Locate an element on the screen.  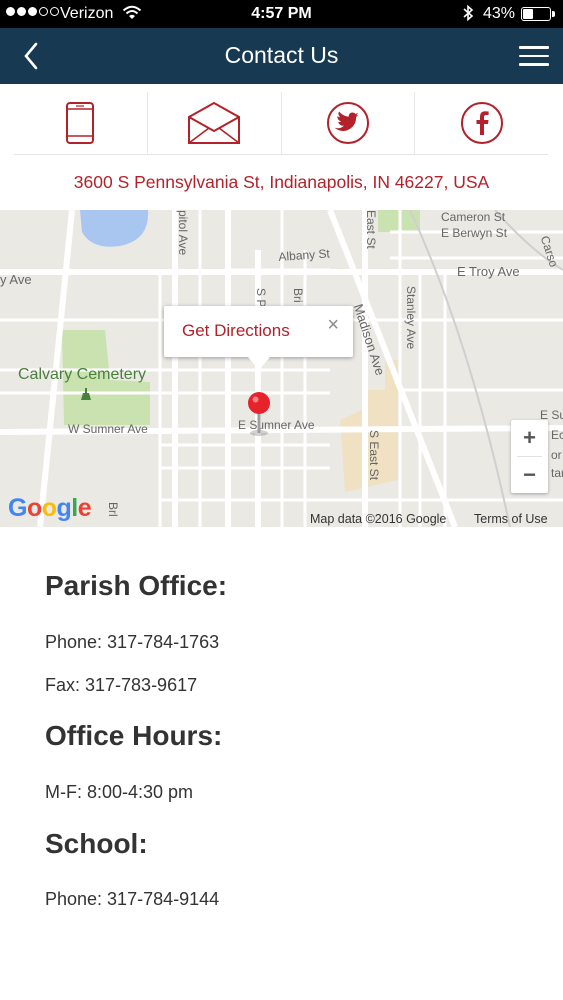
office-hours-text: M-F: 8:00-4:30 pm is located at coordinates (119, 792).